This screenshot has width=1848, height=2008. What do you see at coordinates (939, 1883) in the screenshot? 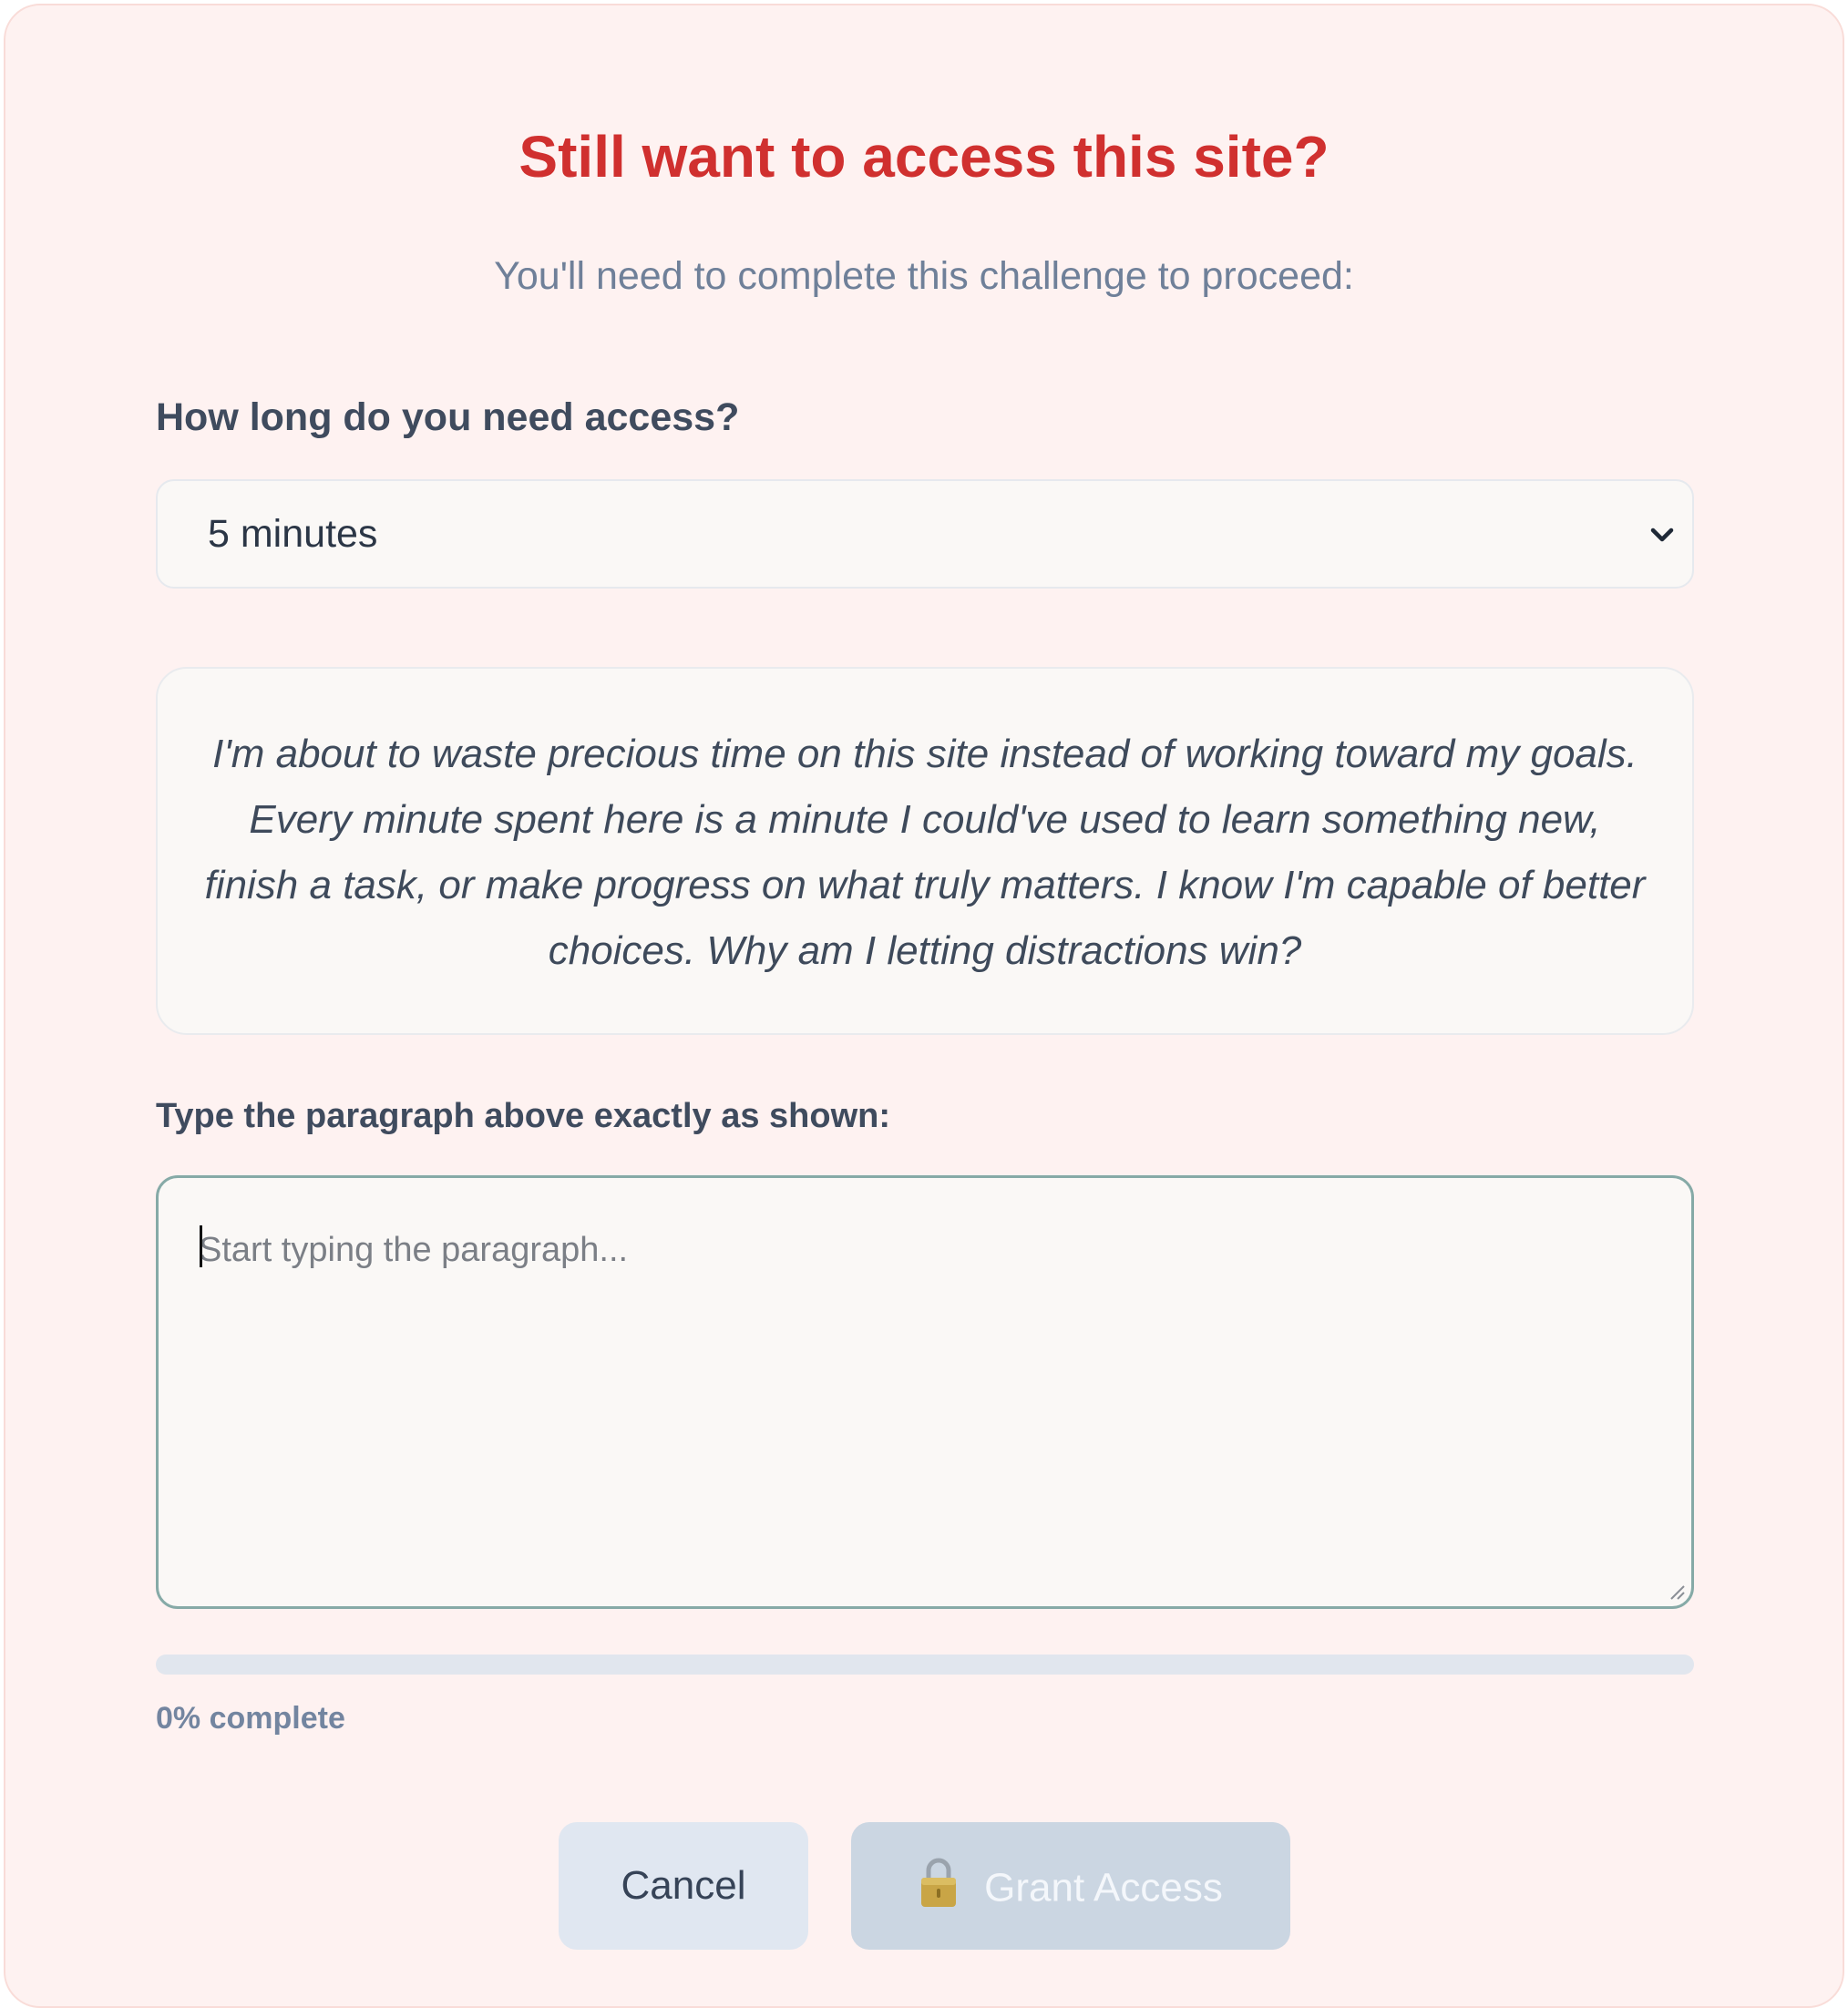
I see `lock-icon` at bounding box center [939, 1883].